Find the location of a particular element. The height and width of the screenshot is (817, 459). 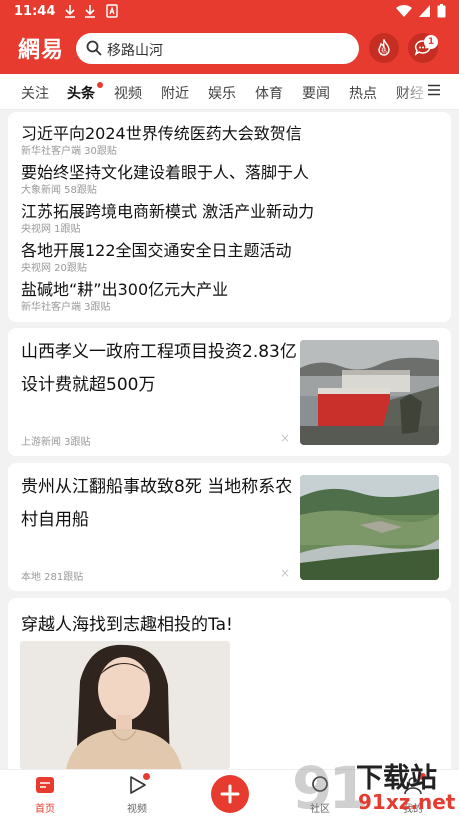

plus-icon is located at coordinates (230, 794).